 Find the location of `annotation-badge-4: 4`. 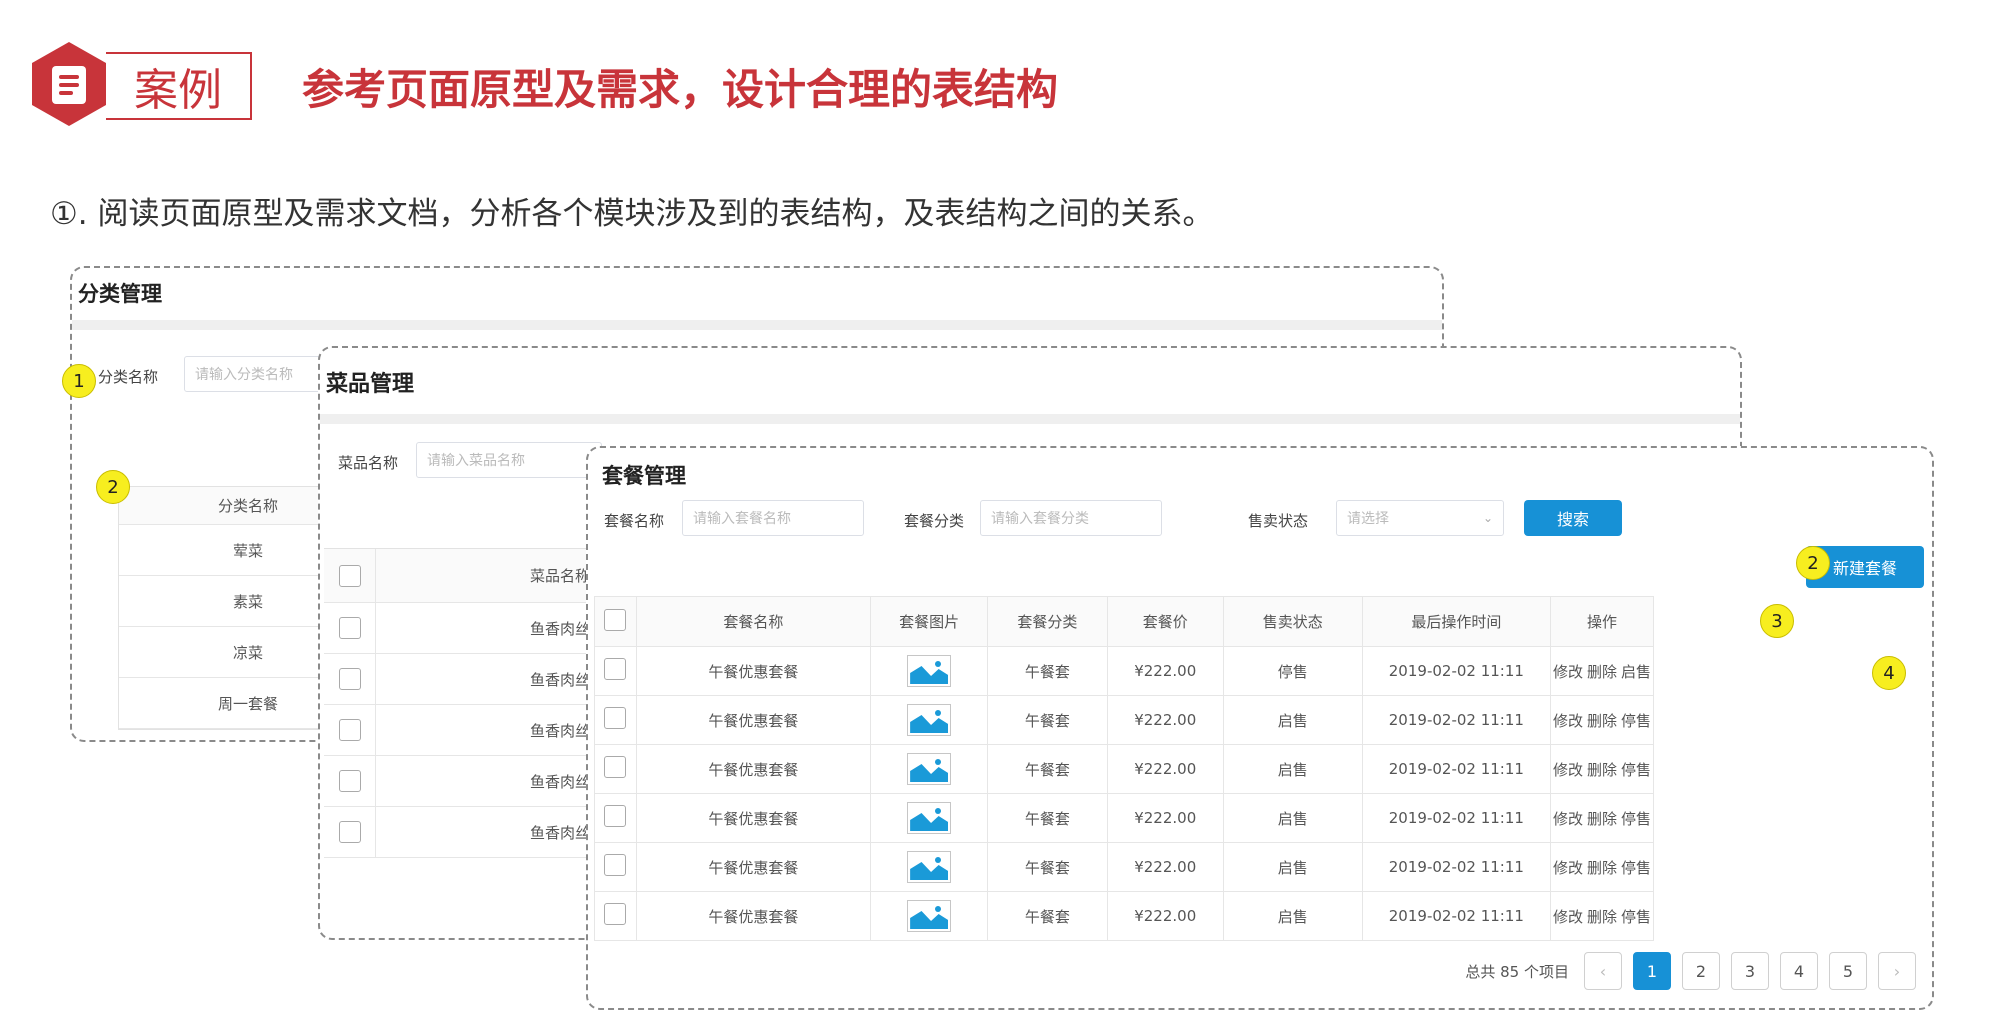

annotation-badge-4: 4 is located at coordinates (1889, 673).